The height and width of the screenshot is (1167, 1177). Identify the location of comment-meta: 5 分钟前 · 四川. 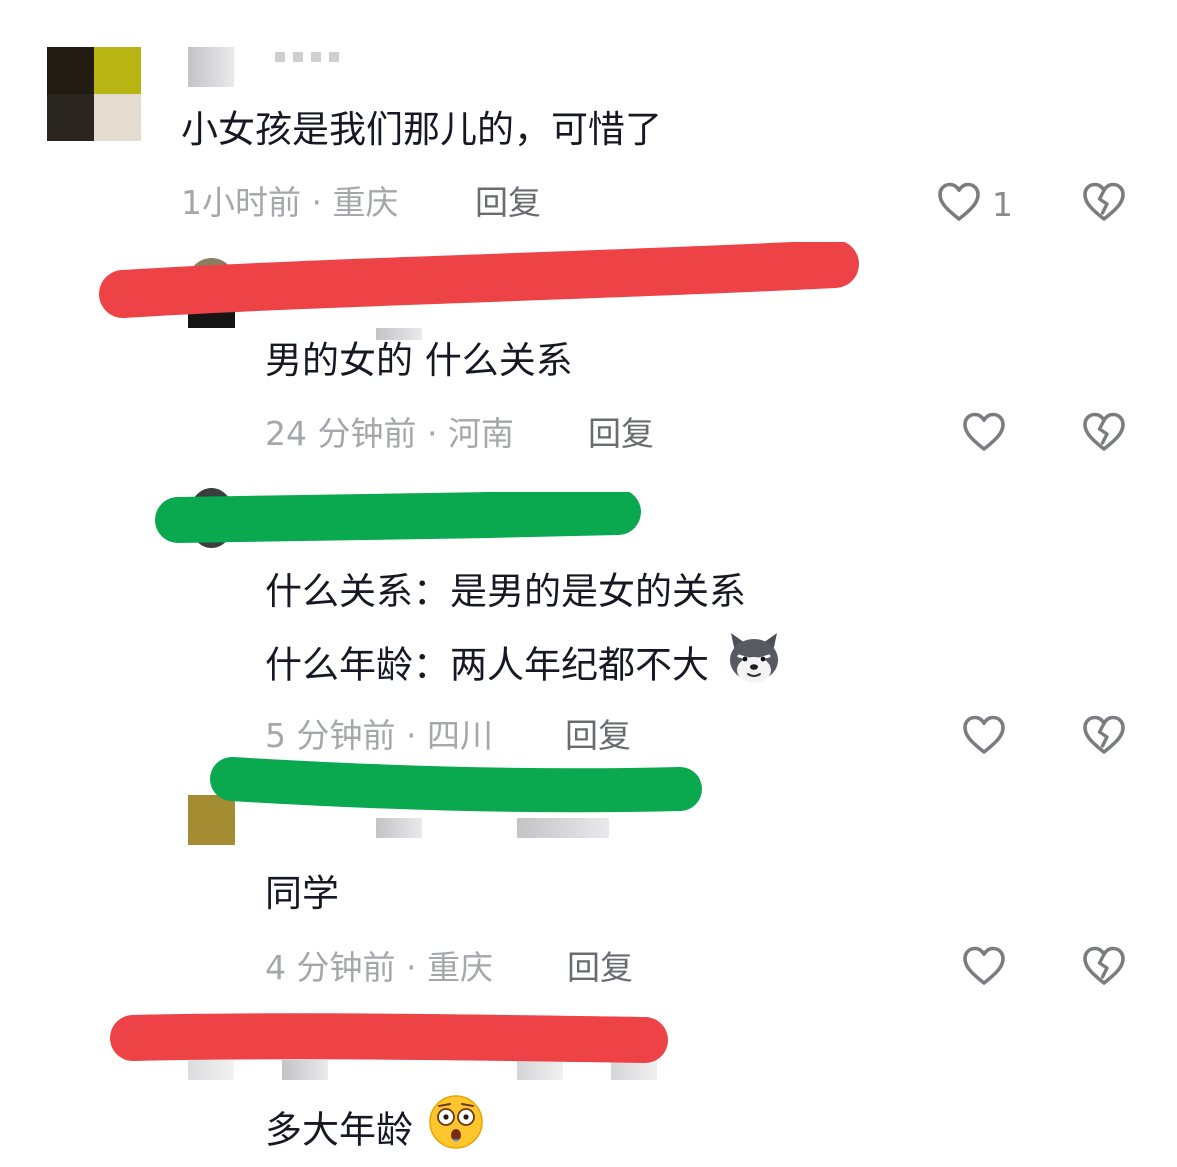
(379, 735).